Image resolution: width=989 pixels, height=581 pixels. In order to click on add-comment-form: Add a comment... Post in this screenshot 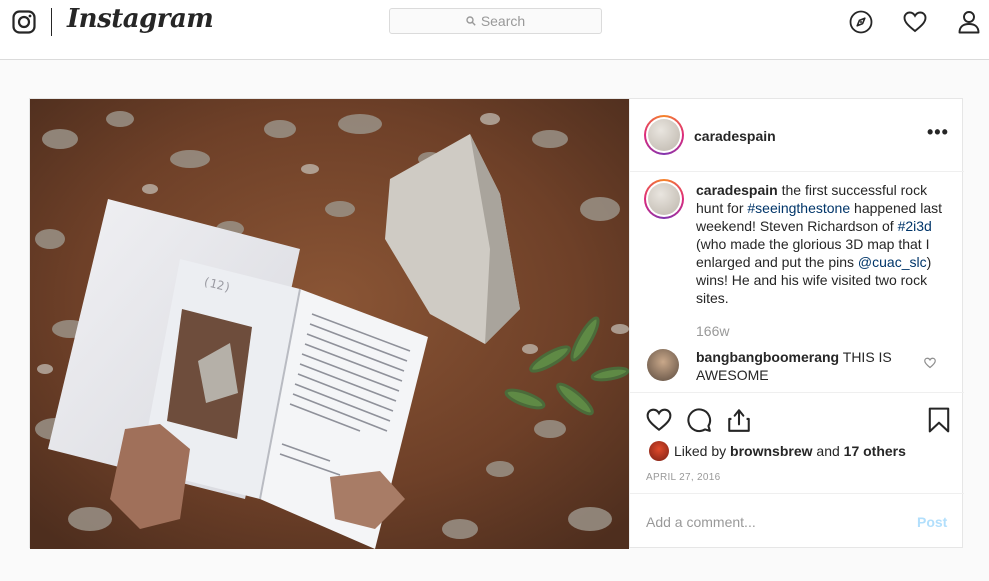, I will do `click(797, 520)`.